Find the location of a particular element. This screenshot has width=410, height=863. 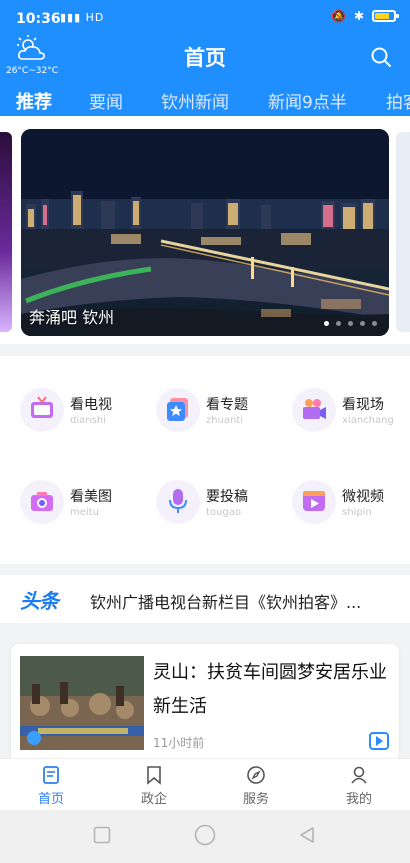

tab-news-930: 新闻9点半 is located at coordinates (307, 100).